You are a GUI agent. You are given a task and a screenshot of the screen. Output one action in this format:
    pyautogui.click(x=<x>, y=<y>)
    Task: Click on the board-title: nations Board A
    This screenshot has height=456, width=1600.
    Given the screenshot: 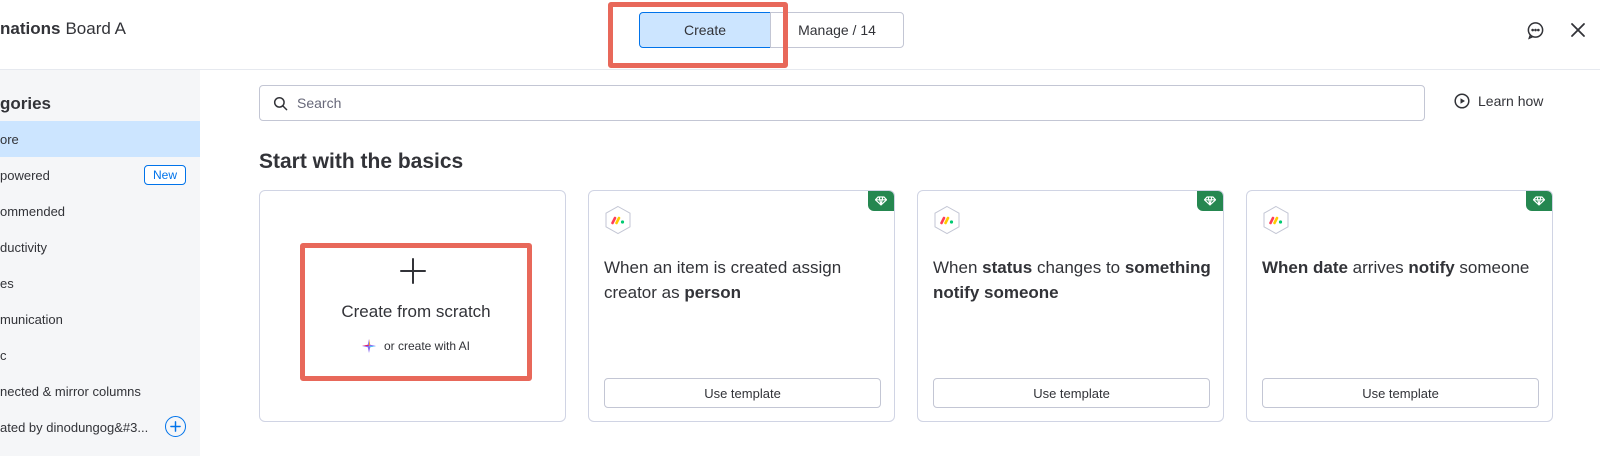 What is the action you would take?
    pyautogui.click(x=63, y=29)
    